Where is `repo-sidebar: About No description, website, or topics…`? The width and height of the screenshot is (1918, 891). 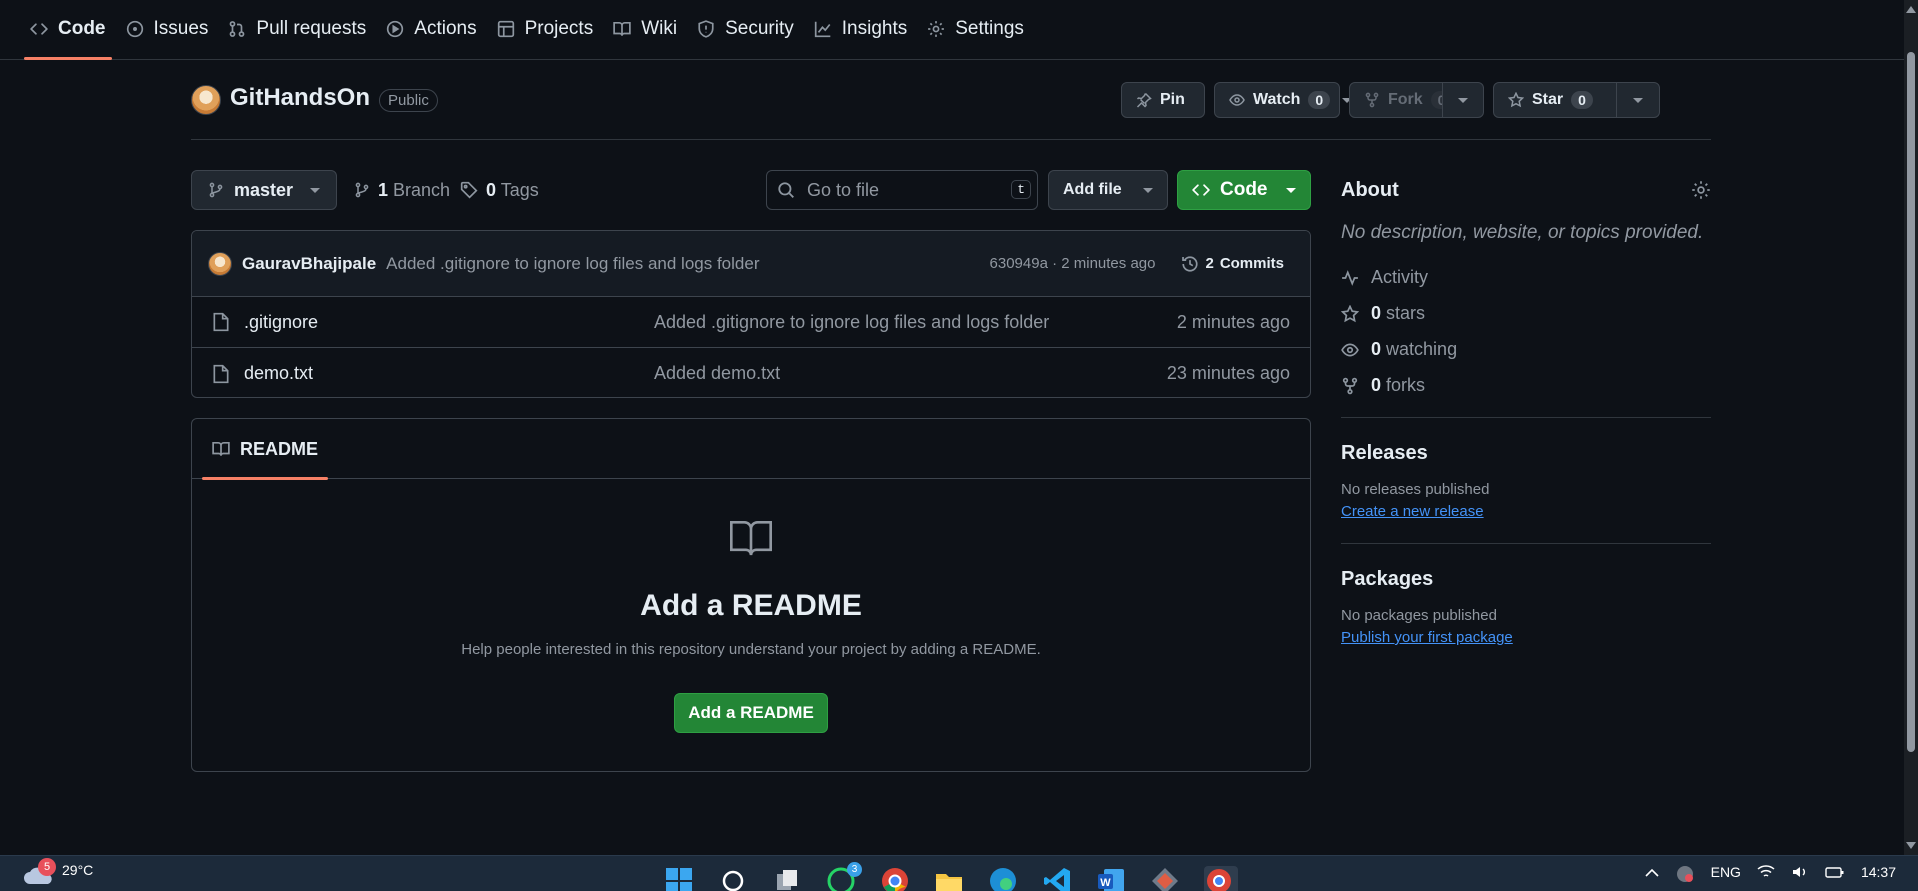 repo-sidebar: About No description, website, or topics… is located at coordinates (1526, 408).